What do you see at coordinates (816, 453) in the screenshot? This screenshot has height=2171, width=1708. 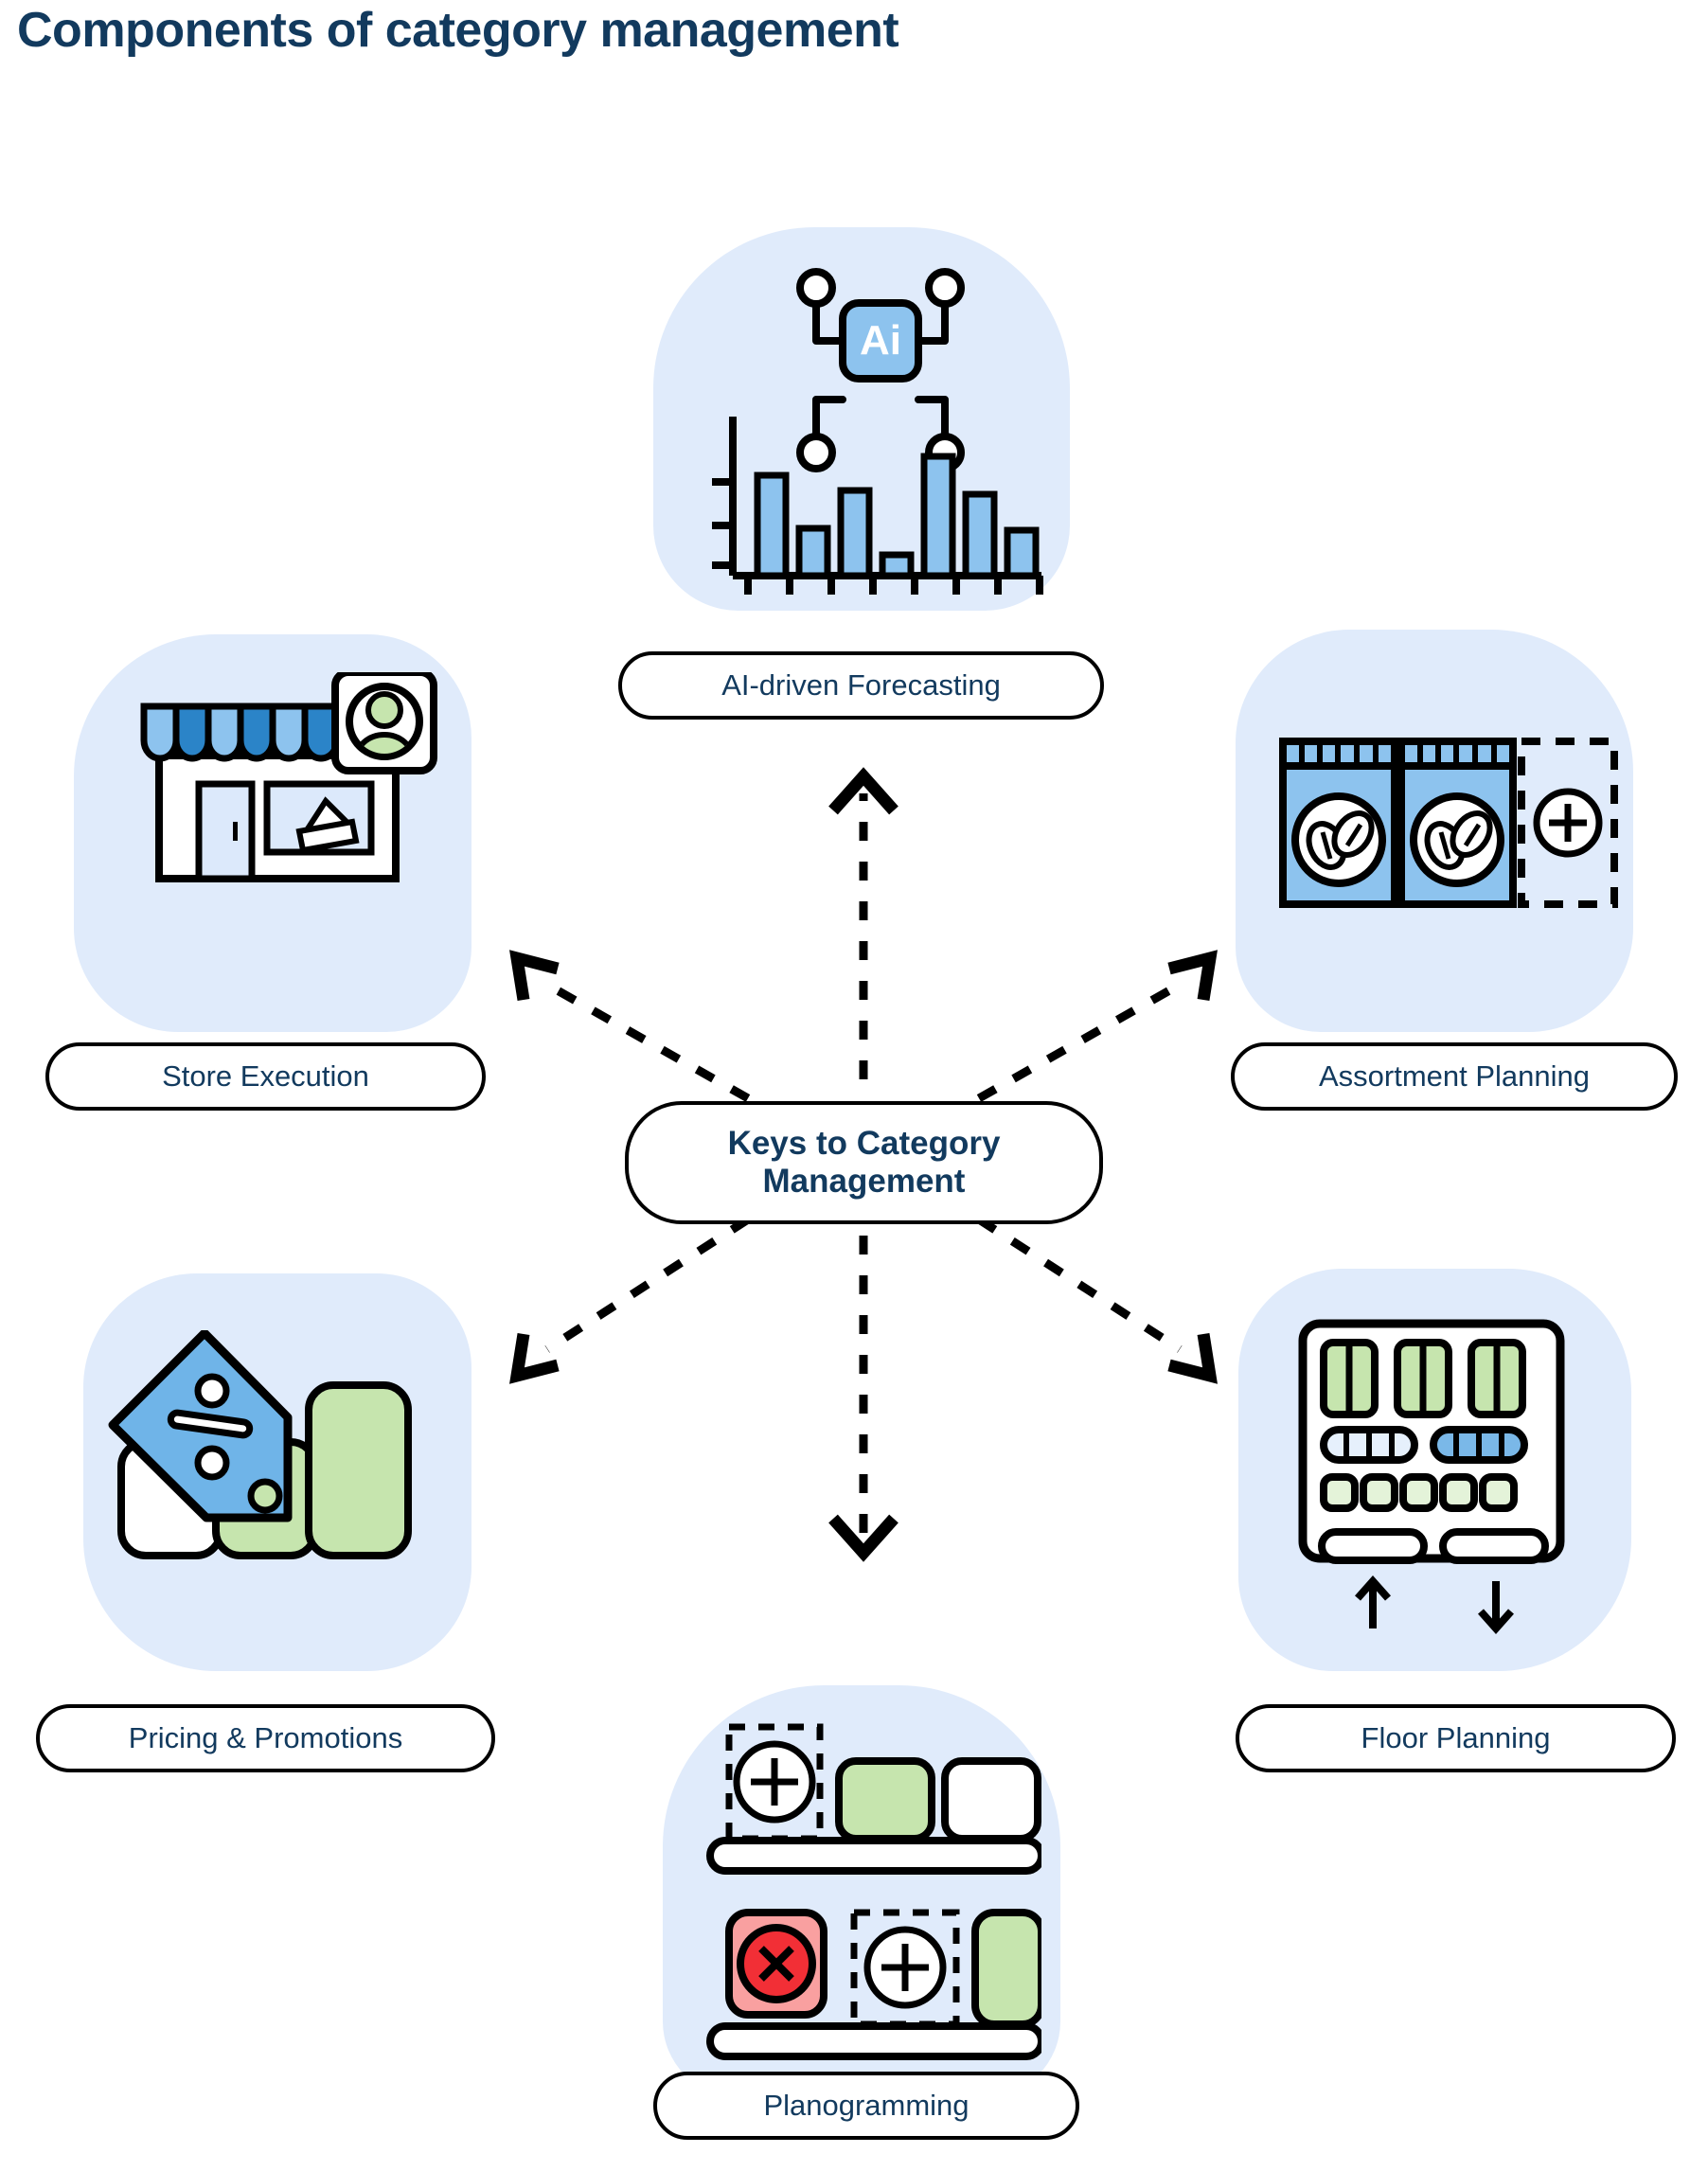 I see `chip-node-bottom-left` at bounding box center [816, 453].